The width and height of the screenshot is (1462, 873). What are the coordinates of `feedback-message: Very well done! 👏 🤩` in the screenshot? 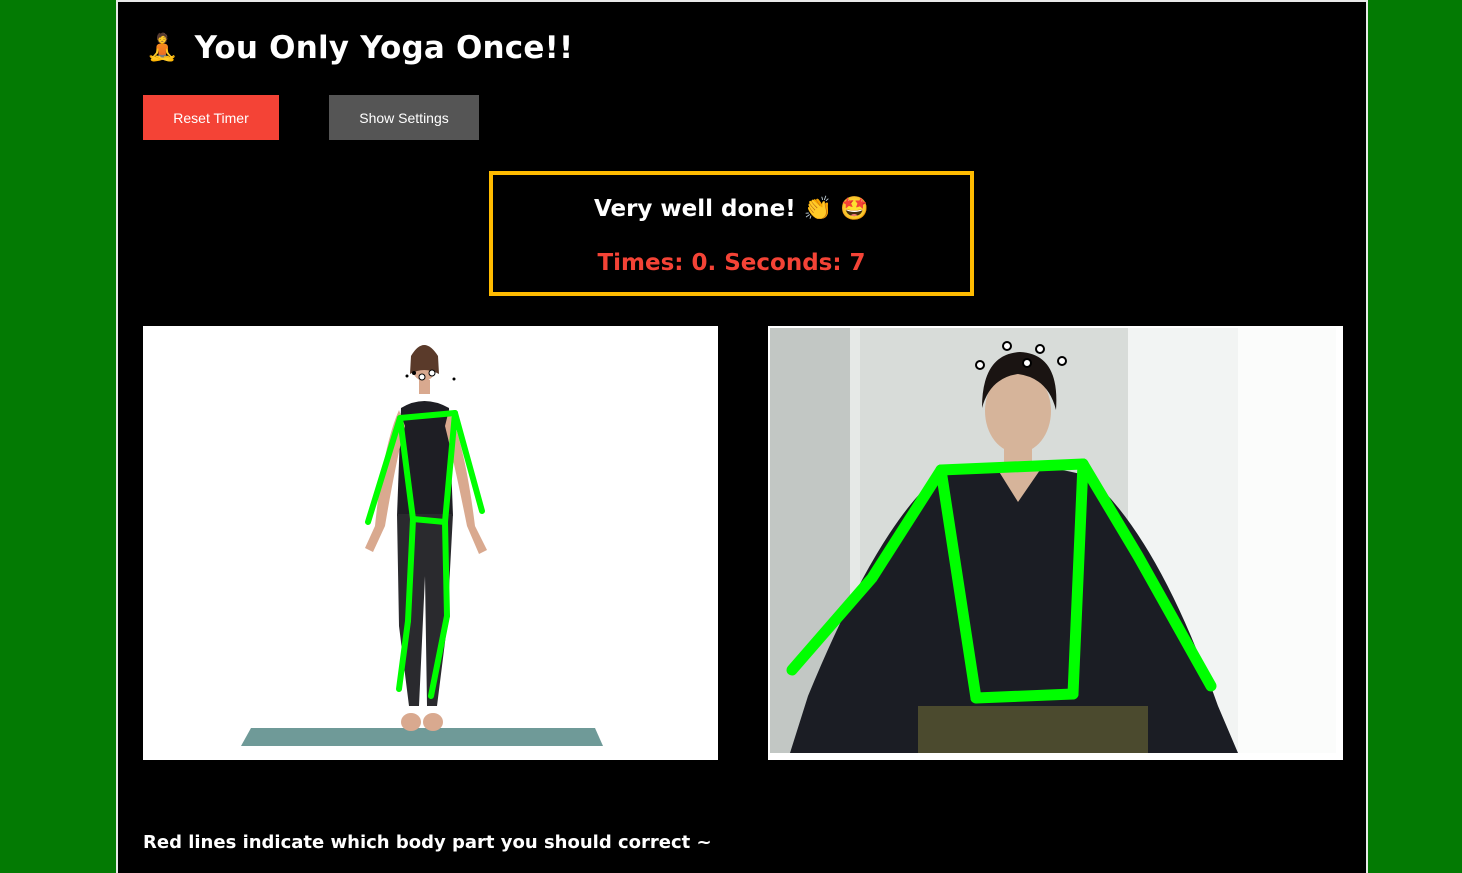 It's located at (731, 209).